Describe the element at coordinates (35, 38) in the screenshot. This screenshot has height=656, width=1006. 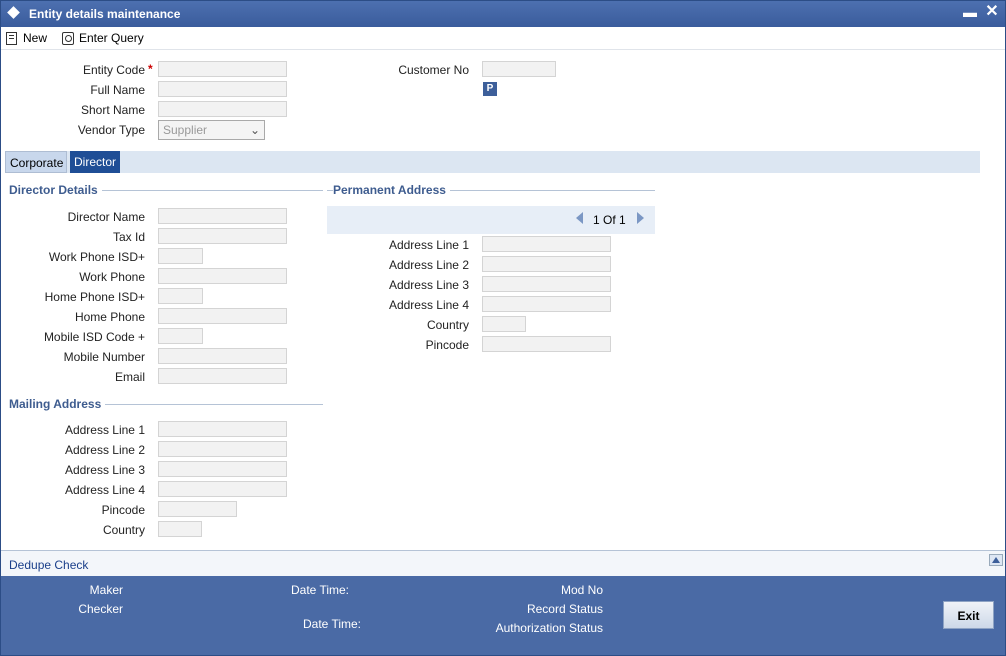
I see `new-button-label: New` at that location.